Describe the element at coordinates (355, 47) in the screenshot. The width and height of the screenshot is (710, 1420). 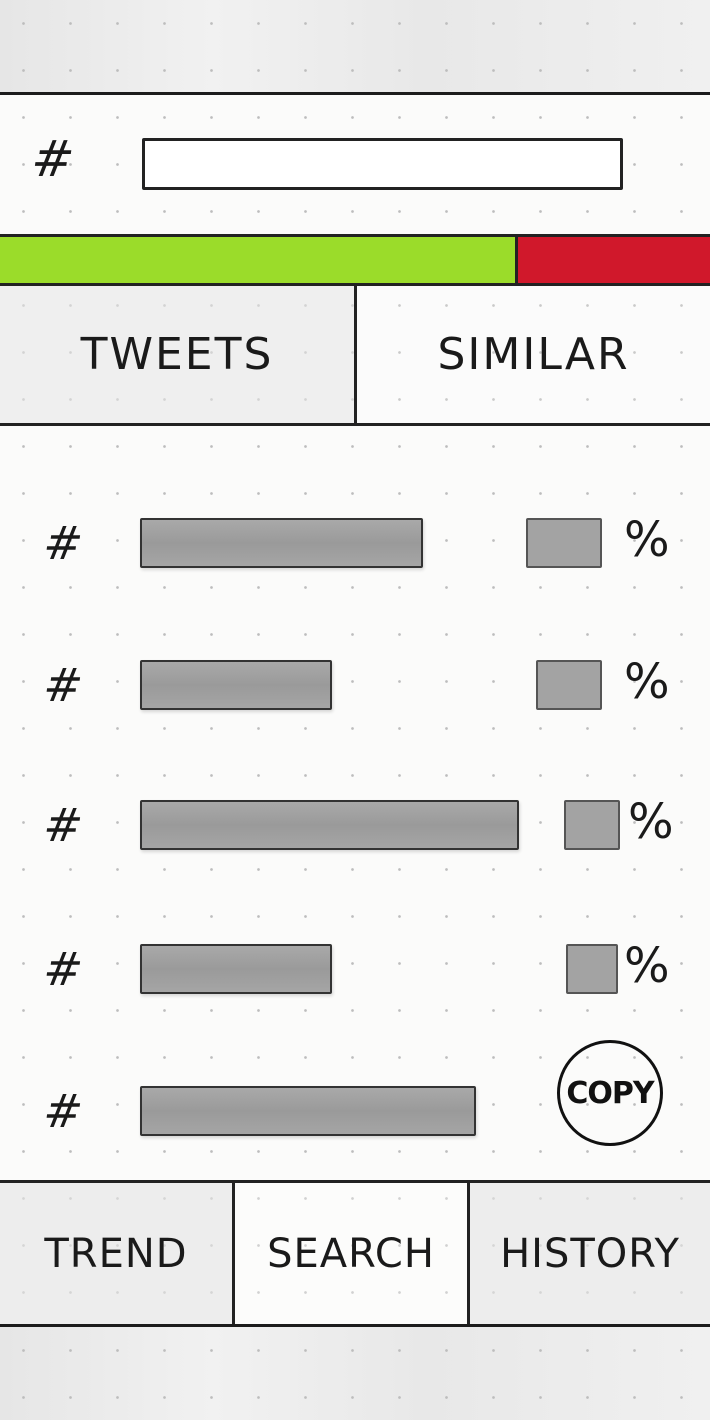
I see `top-status-strip` at that location.